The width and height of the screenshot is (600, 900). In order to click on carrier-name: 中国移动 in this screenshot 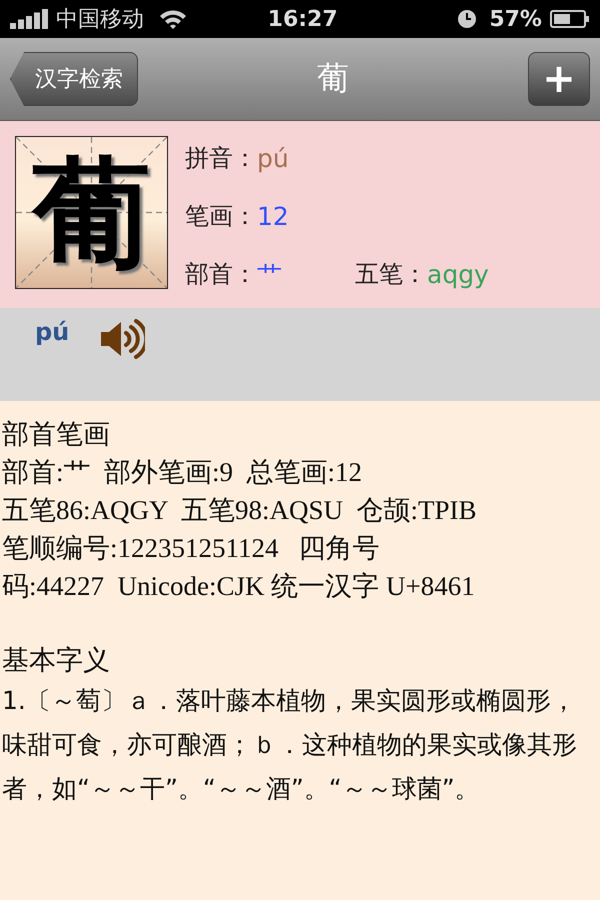, I will do `click(100, 20)`.